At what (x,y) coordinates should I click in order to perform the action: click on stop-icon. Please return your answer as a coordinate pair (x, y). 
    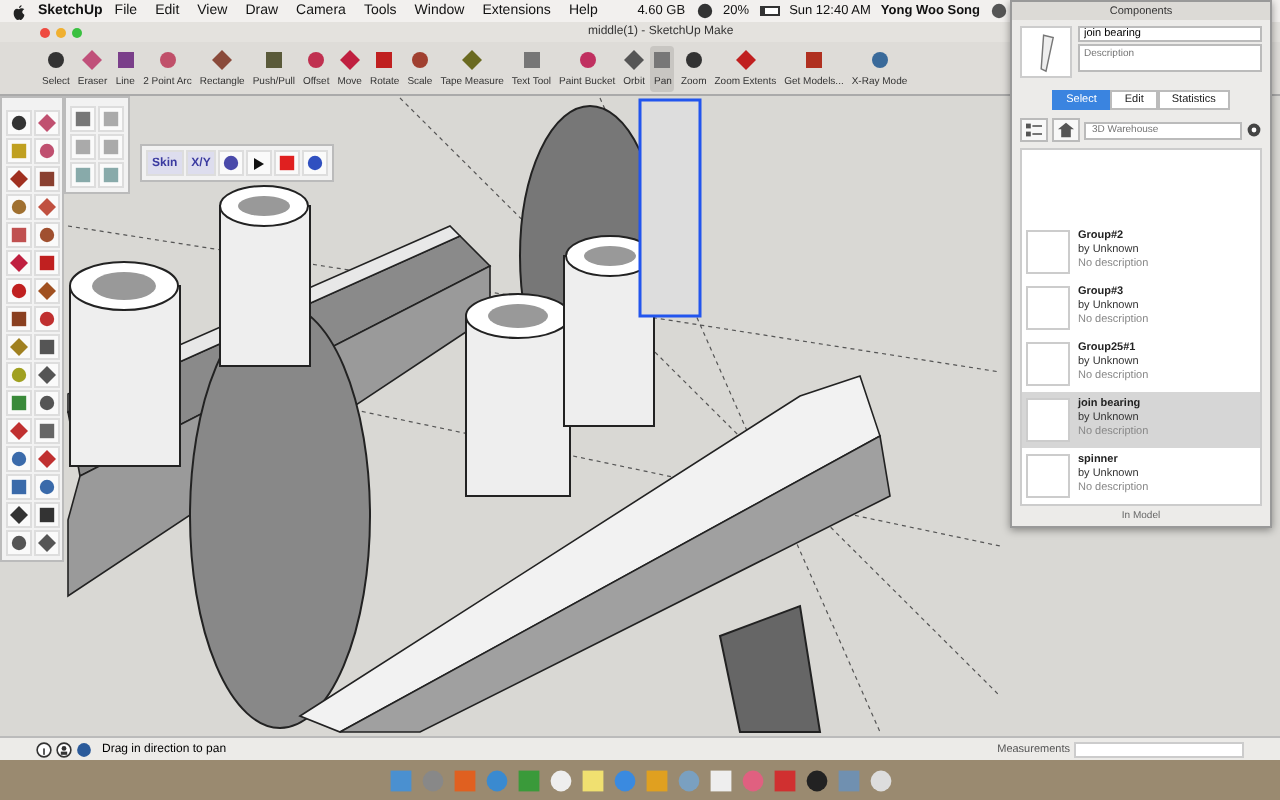
    Looking at the image, I should click on (287, 163).